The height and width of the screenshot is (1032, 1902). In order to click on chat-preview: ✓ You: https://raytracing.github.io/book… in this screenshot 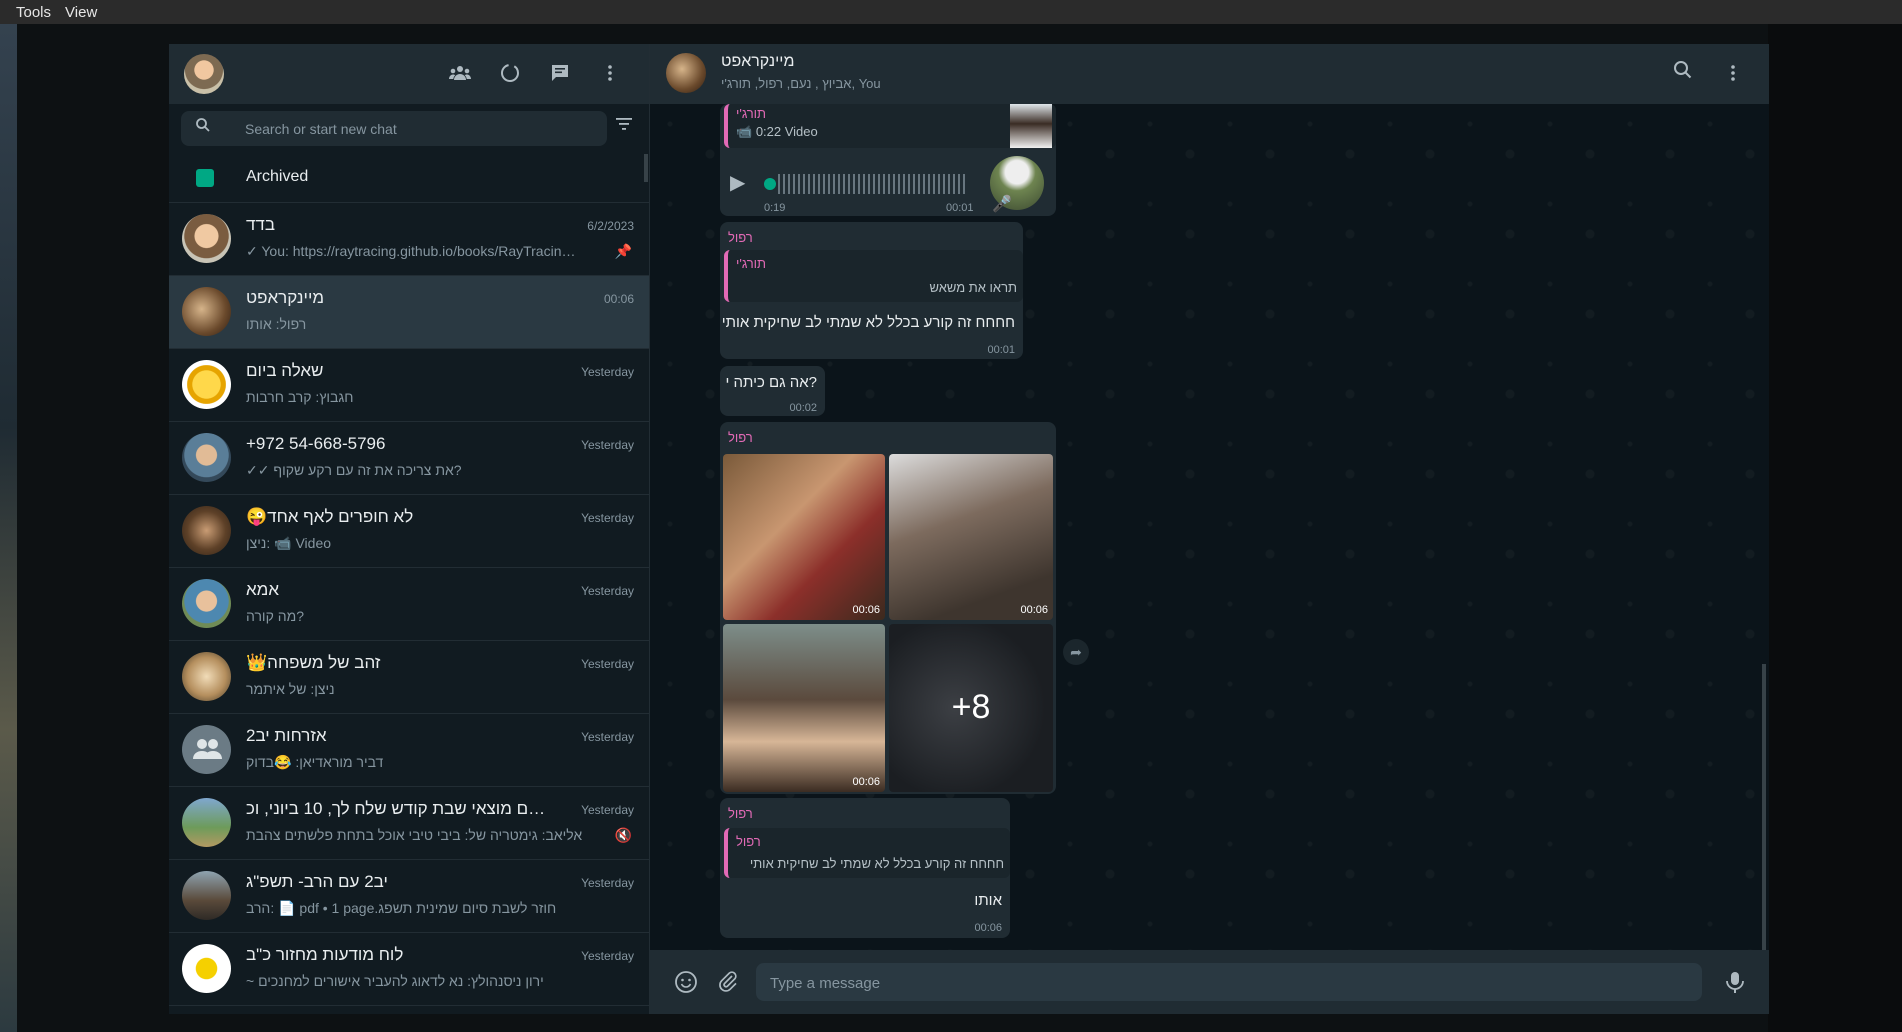, I will do `click(411, 251)`.